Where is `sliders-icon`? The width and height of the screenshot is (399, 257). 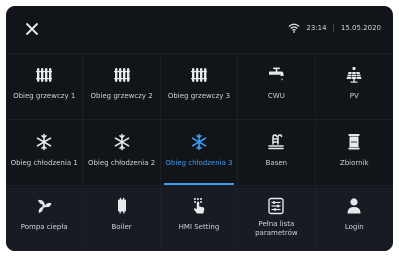
sliders-icon is located at coordinates (276, 206).